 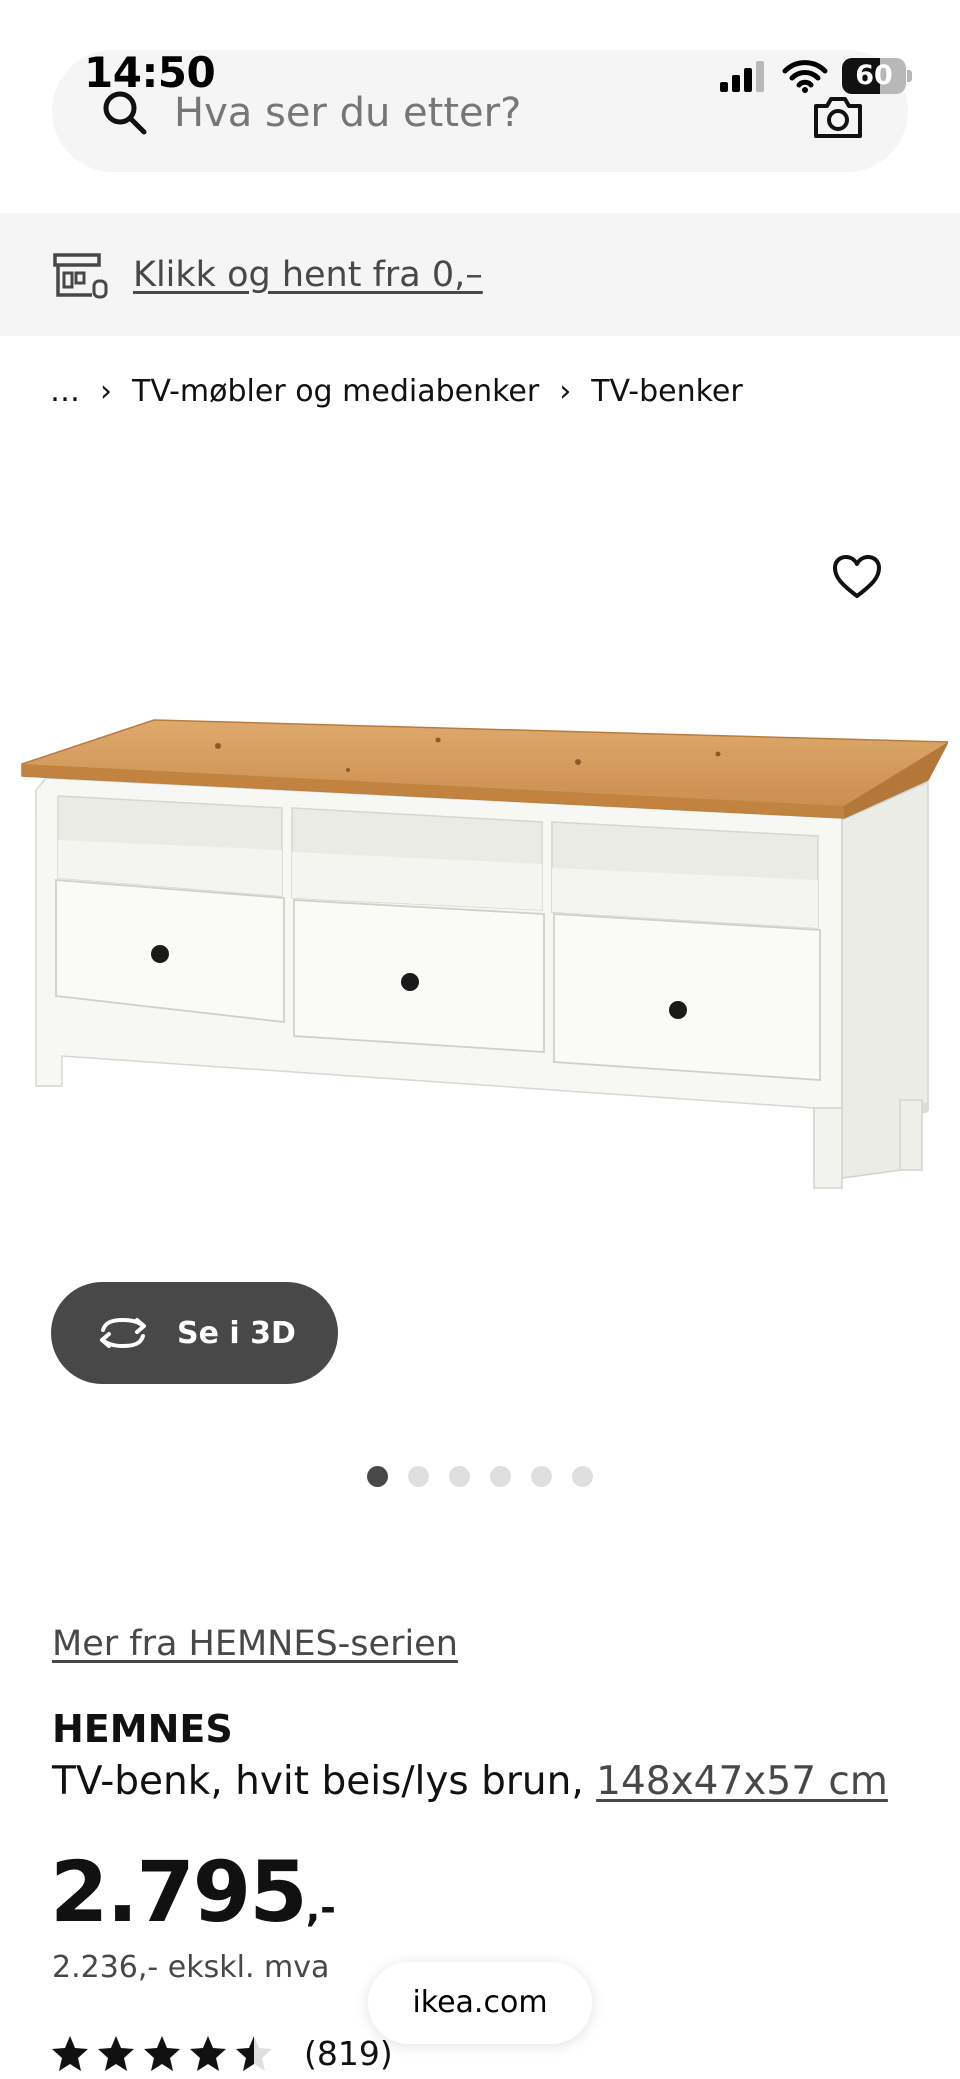 I want to click on cellular-signal-icon, so click(x=742, y=76).